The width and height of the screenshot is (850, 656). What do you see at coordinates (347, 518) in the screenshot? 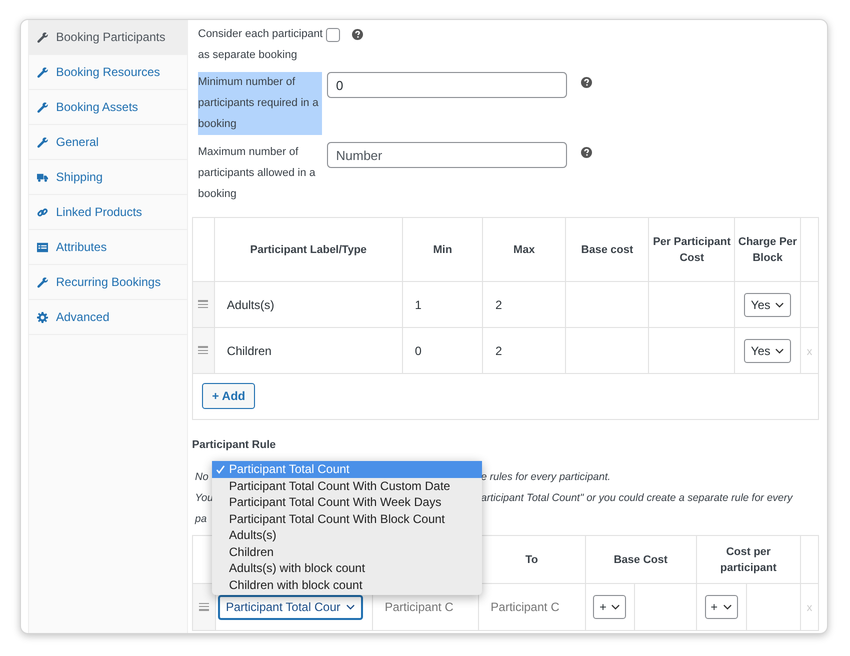
I see `dropdown-option: Participant Total Count With Block Count` at bounding box center [347, 518].